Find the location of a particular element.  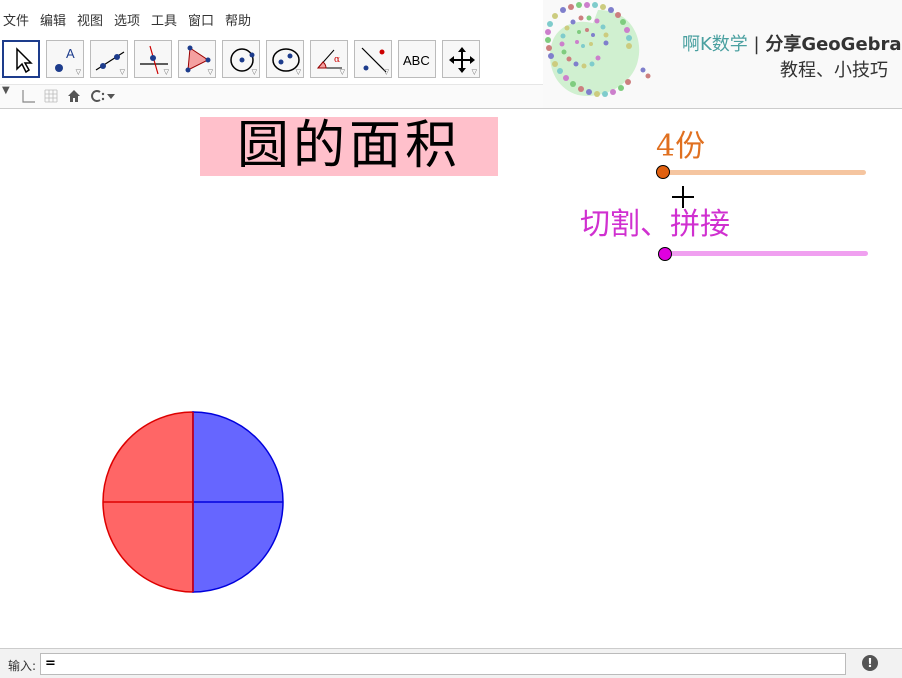

svg-text: ABC is located at coordinates (416, 60).